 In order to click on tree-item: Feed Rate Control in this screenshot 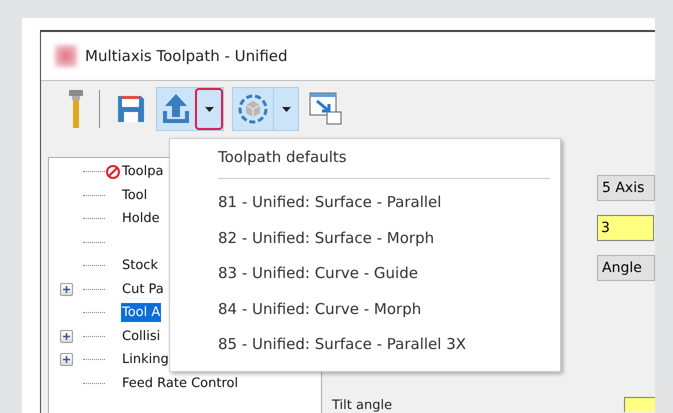, I will do `click(180, 383)`.